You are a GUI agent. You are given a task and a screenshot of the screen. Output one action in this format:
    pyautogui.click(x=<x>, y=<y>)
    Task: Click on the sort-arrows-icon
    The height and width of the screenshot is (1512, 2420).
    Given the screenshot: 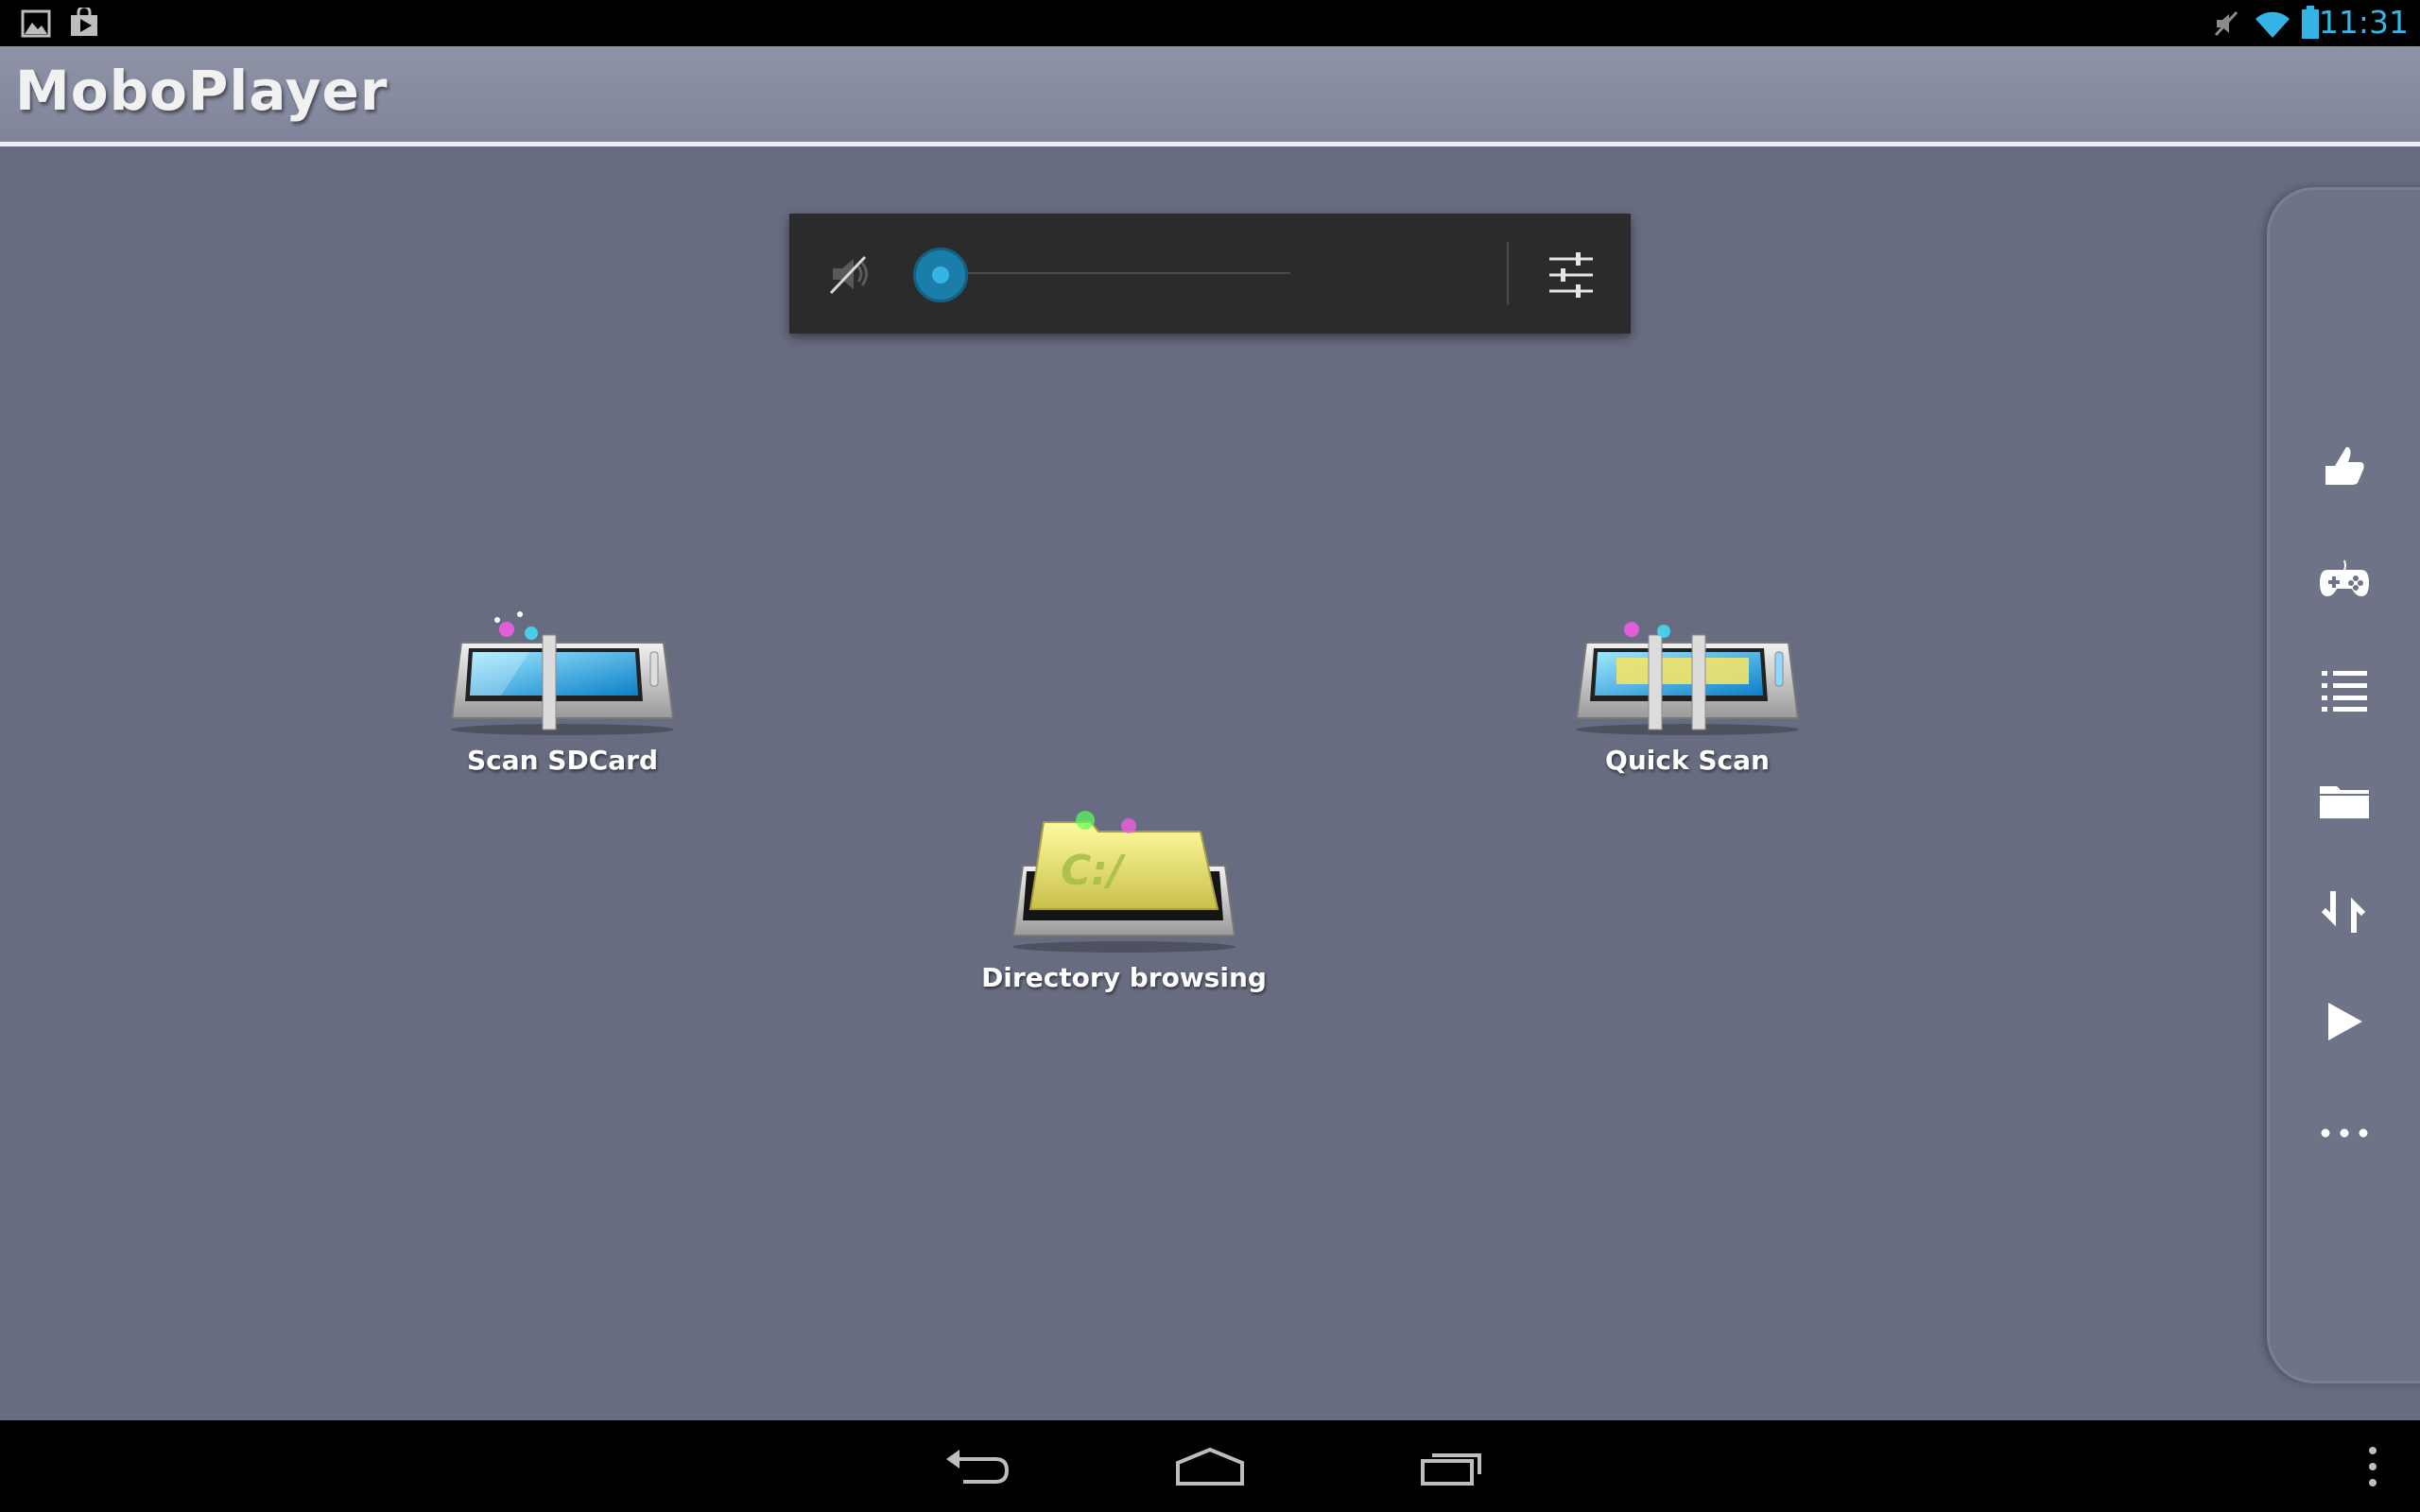 What is the action you would take?
    pyautogui.click(x=2343, y=912)
    